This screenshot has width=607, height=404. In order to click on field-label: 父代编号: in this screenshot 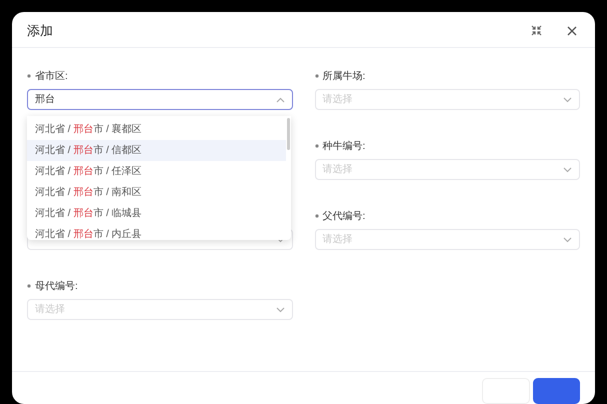, I will do `click(344, 217)`.